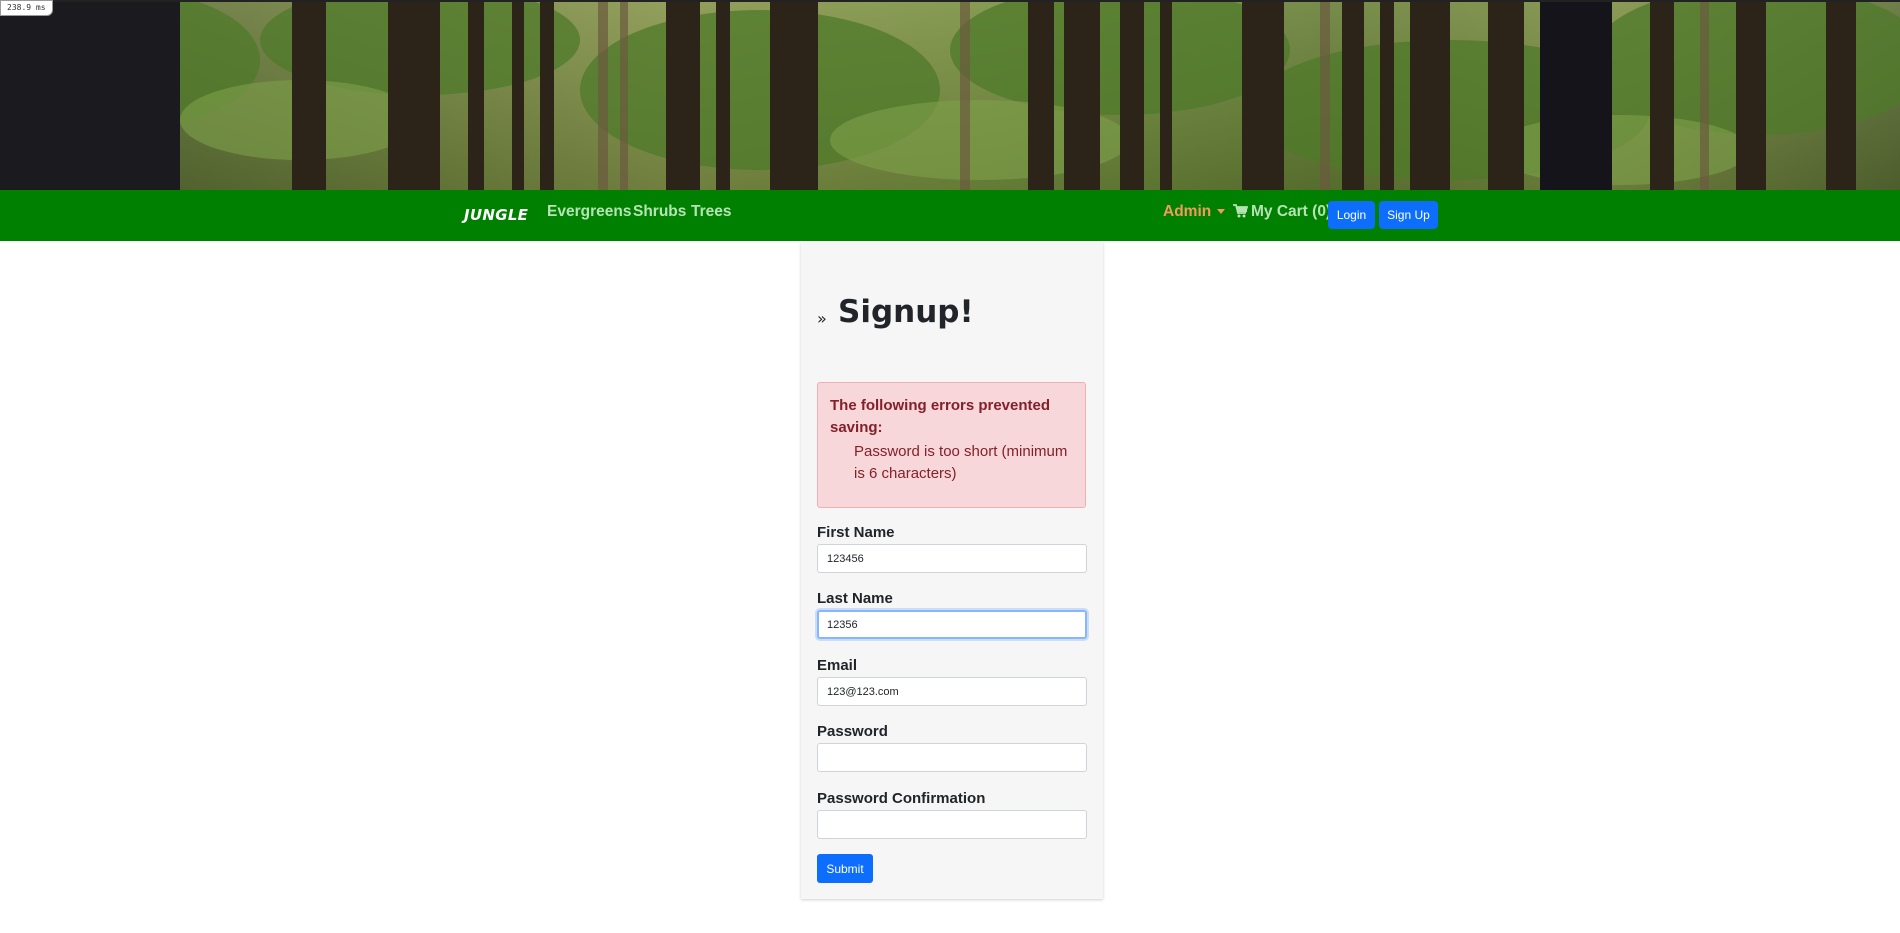  I want to click on last-name-label: Last Name, so click(855, 598).